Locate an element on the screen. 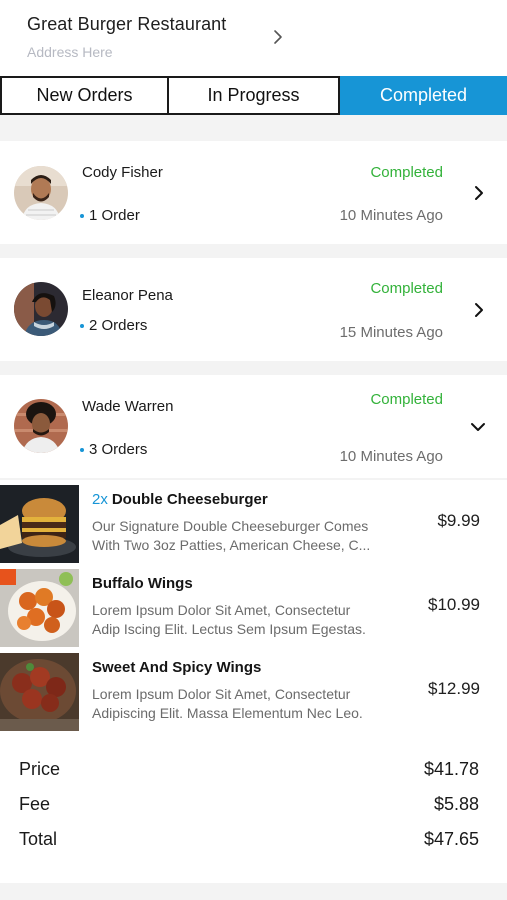 The width and height of the screenshot is (507, 900). customer-name: Eleanor Pena is located at coordinates (127, 295).